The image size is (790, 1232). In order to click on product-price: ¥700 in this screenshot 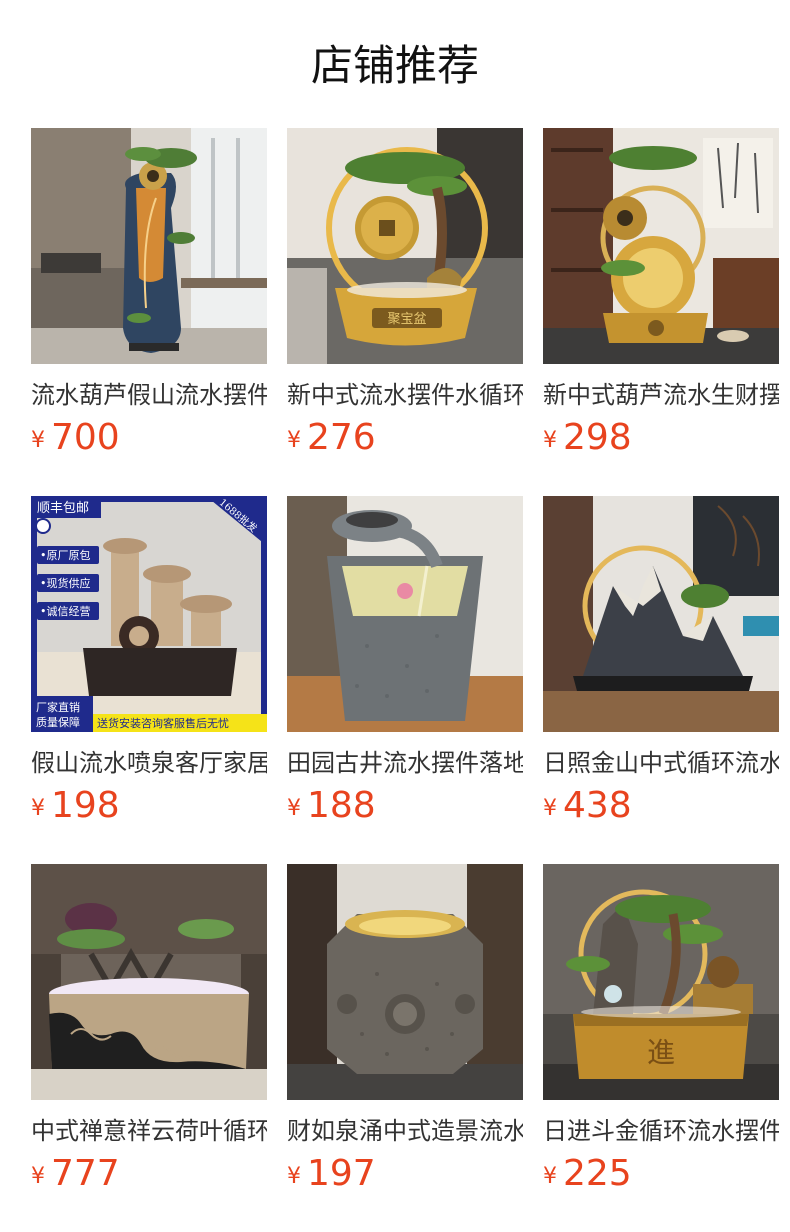, I will do `click(149, 441)`.